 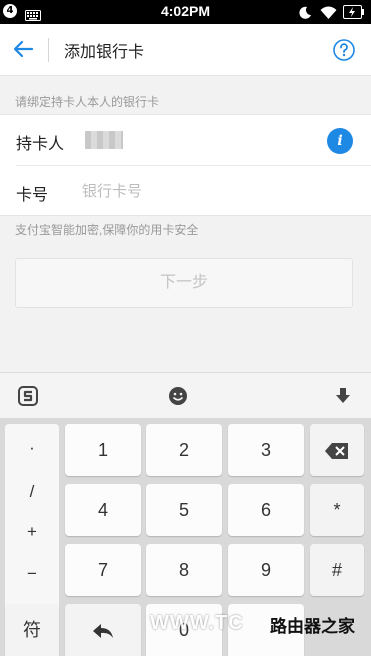 What do you see at coordinates (337, 570) in the screenshot?
I see `key-hash: #` at bounding box center [337, 570].